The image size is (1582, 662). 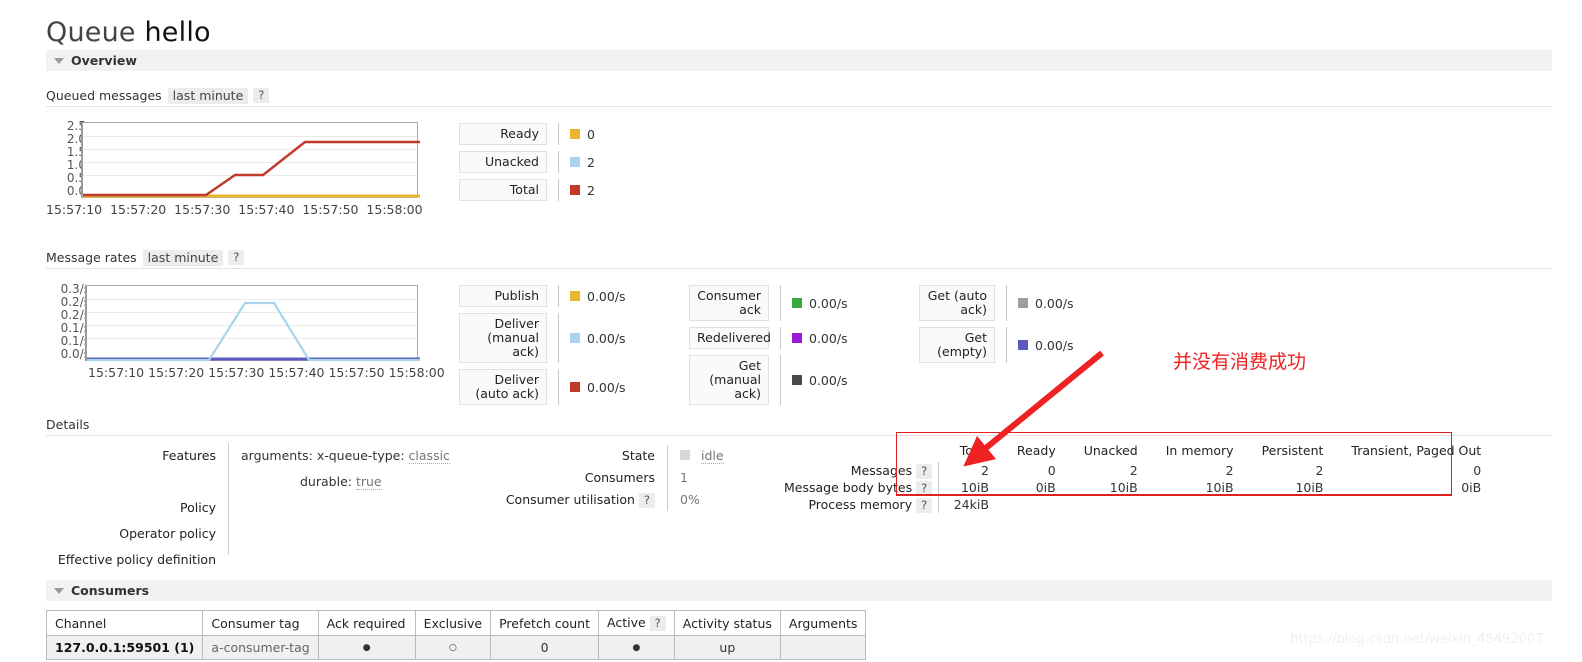 What do you see at coordinates (503, 387) in the screenshot?
I see `legend-label-deliver-auto-ack: Deliver (auto ack)` at bounding box center [503, 387].